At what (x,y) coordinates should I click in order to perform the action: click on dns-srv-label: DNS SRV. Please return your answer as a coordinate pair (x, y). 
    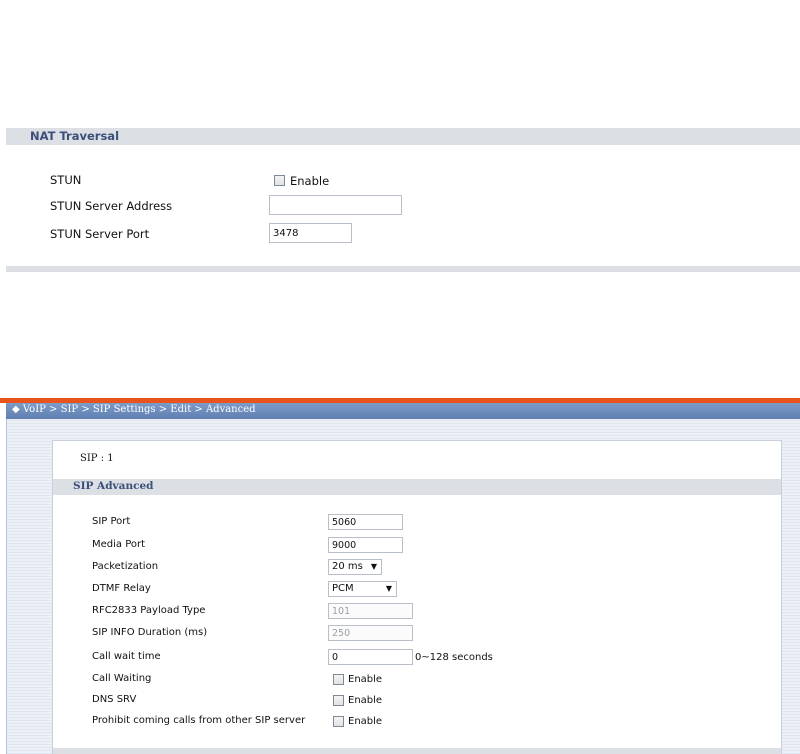
    Looking at the image, I should click on (114, 699).